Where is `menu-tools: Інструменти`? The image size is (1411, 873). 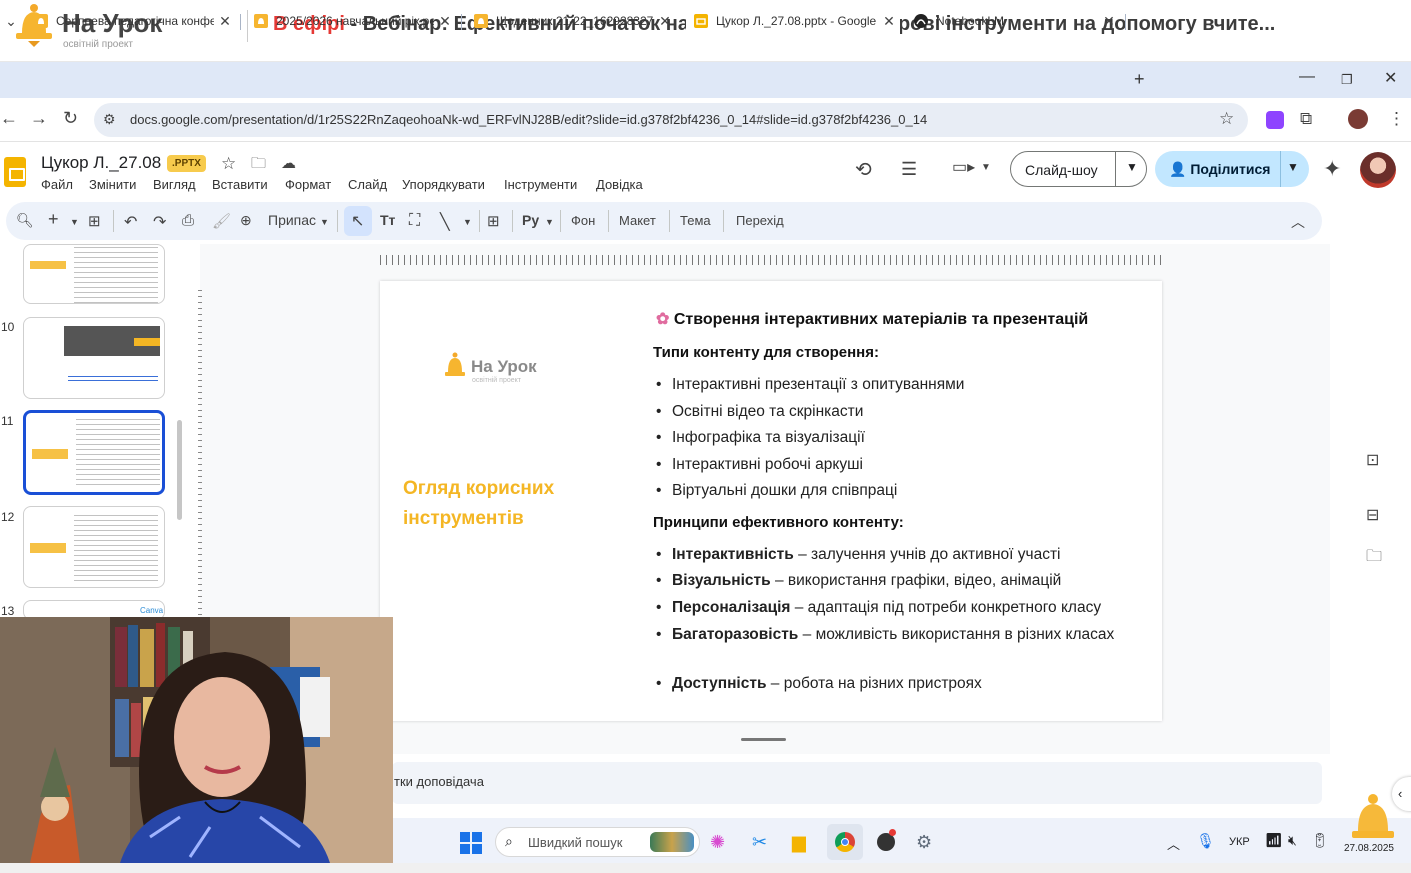 menu-tools: Інструменти is located at coordinates (540, 184).